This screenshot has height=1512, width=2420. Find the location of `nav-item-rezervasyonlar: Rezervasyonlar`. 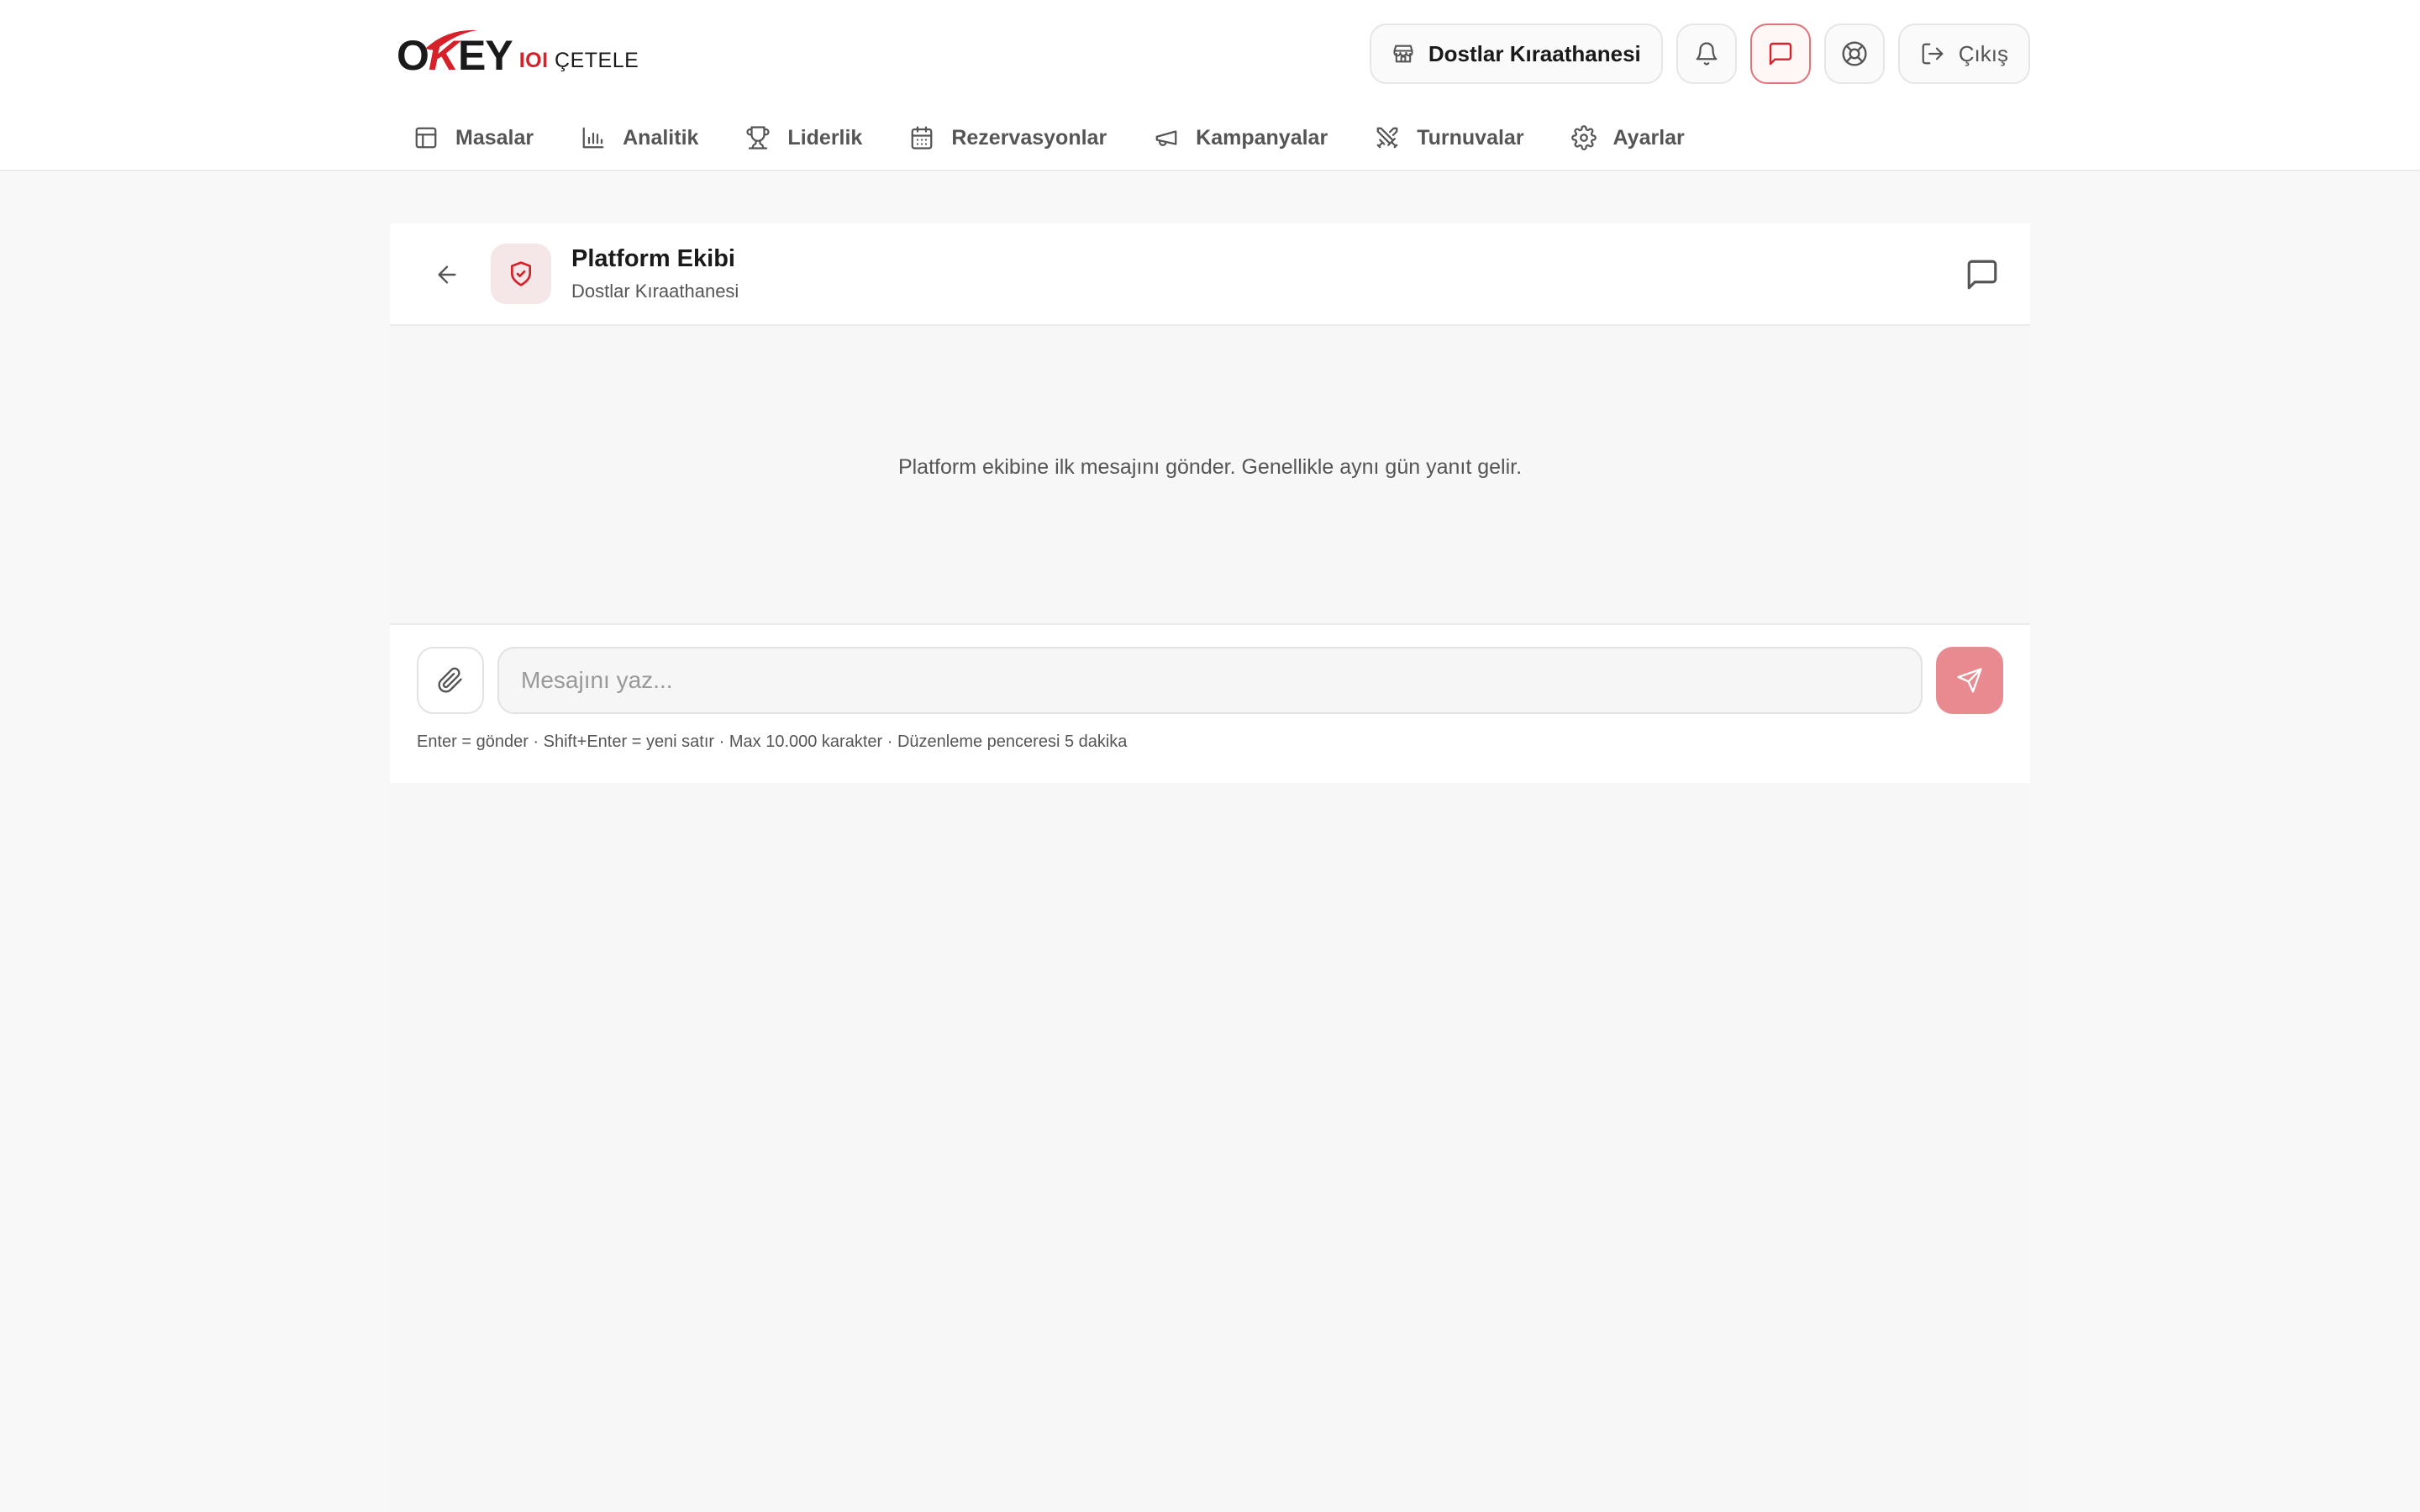

nav-item-rezervasyonlar: Rezervasyonlar is located at coordinates (1008, 138).